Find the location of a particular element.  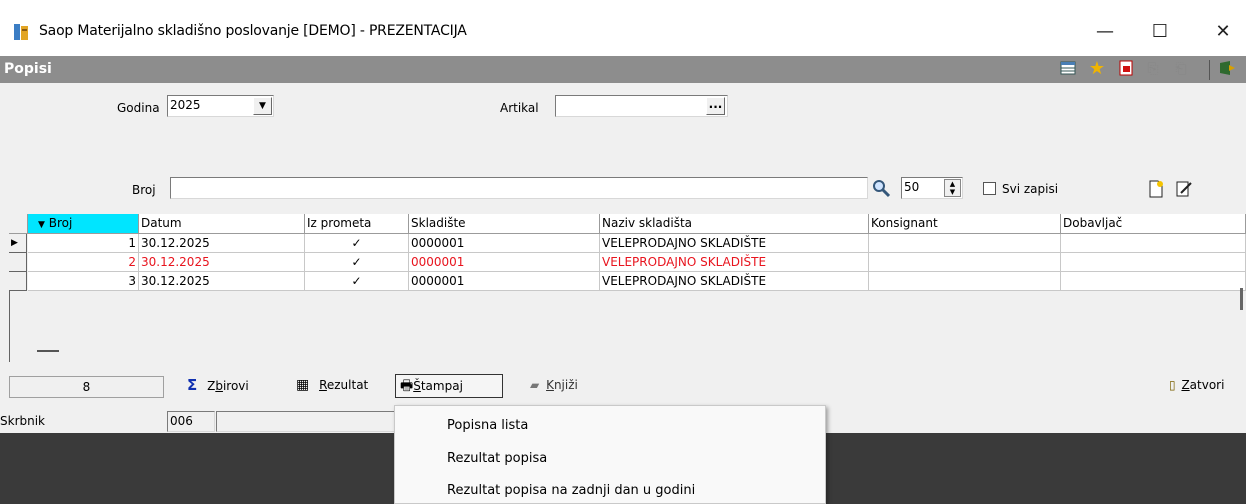

rezultat-button: ▦ Rezultat is located at coordinates (332, 386).